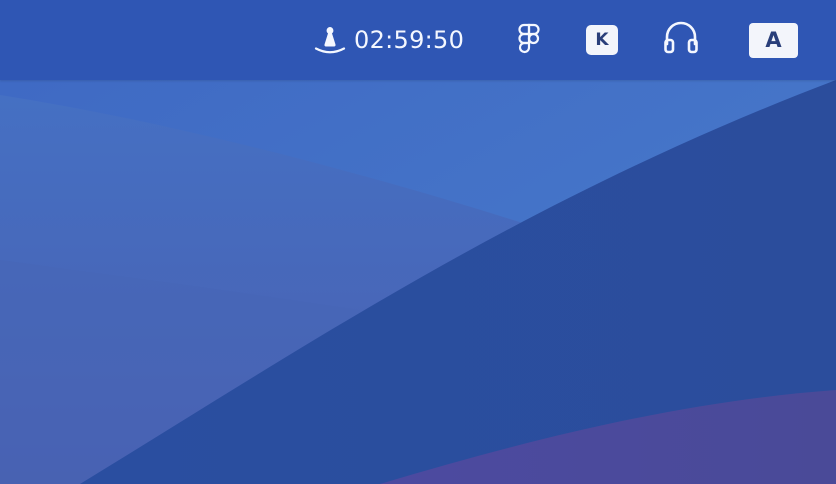  I want to click on keycastr-status-item: K, so click(602, 40).